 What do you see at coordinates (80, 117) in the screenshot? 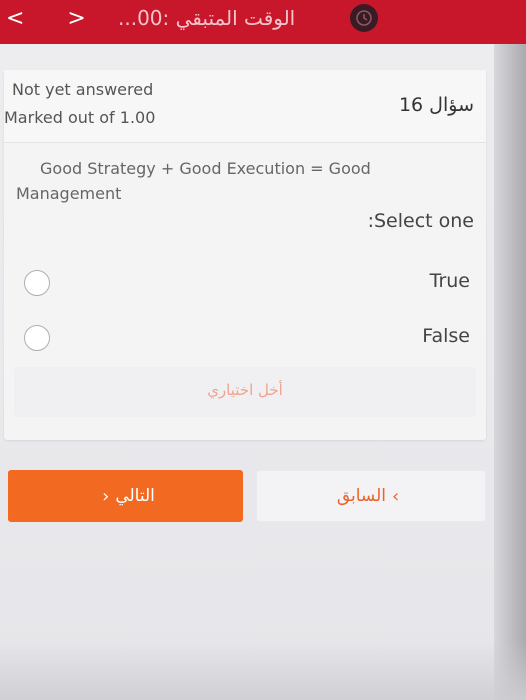
I see `question-marks: Marked out of 1.00` at bounding box center [80, 117].